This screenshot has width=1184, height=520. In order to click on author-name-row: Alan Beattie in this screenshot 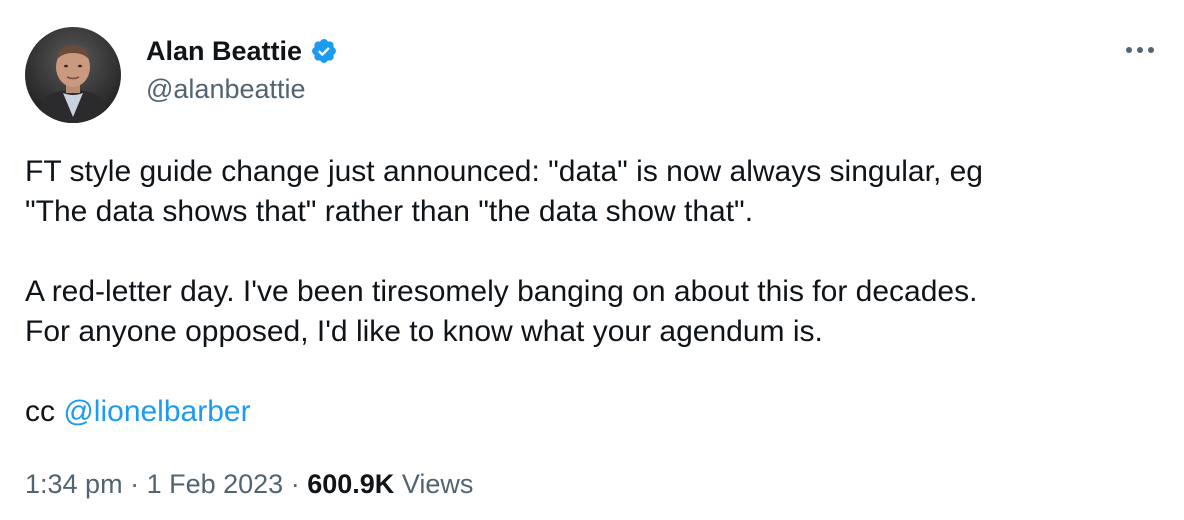, I will do `click(242, 51)`.